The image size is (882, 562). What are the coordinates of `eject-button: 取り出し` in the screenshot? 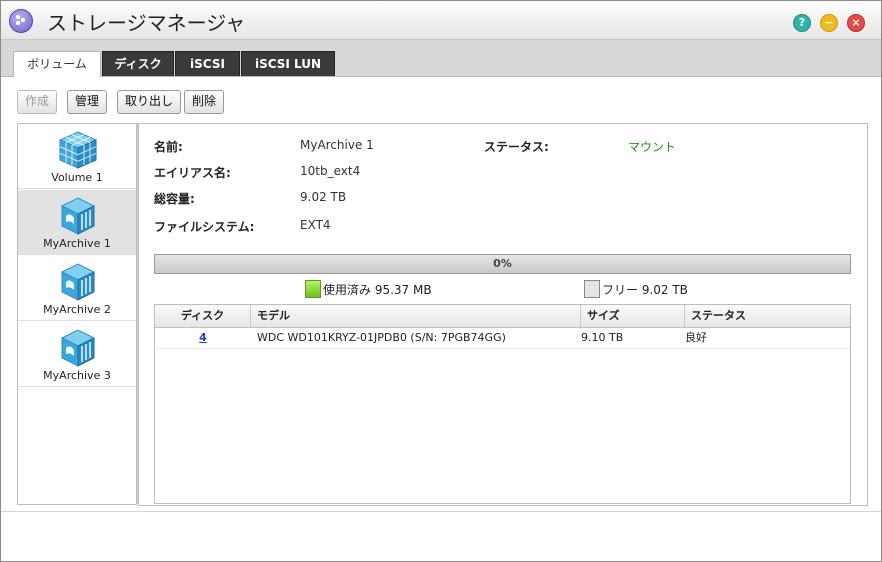 It's located at (149, 102).